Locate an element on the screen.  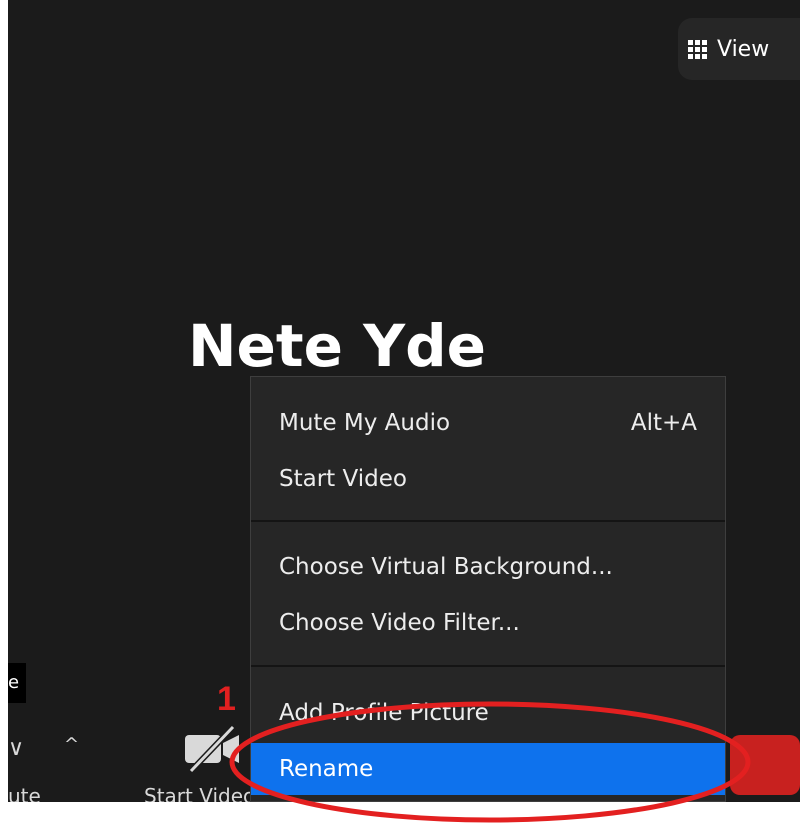
menu-item-start-video: Start Video is located at coordinates (488, 479).